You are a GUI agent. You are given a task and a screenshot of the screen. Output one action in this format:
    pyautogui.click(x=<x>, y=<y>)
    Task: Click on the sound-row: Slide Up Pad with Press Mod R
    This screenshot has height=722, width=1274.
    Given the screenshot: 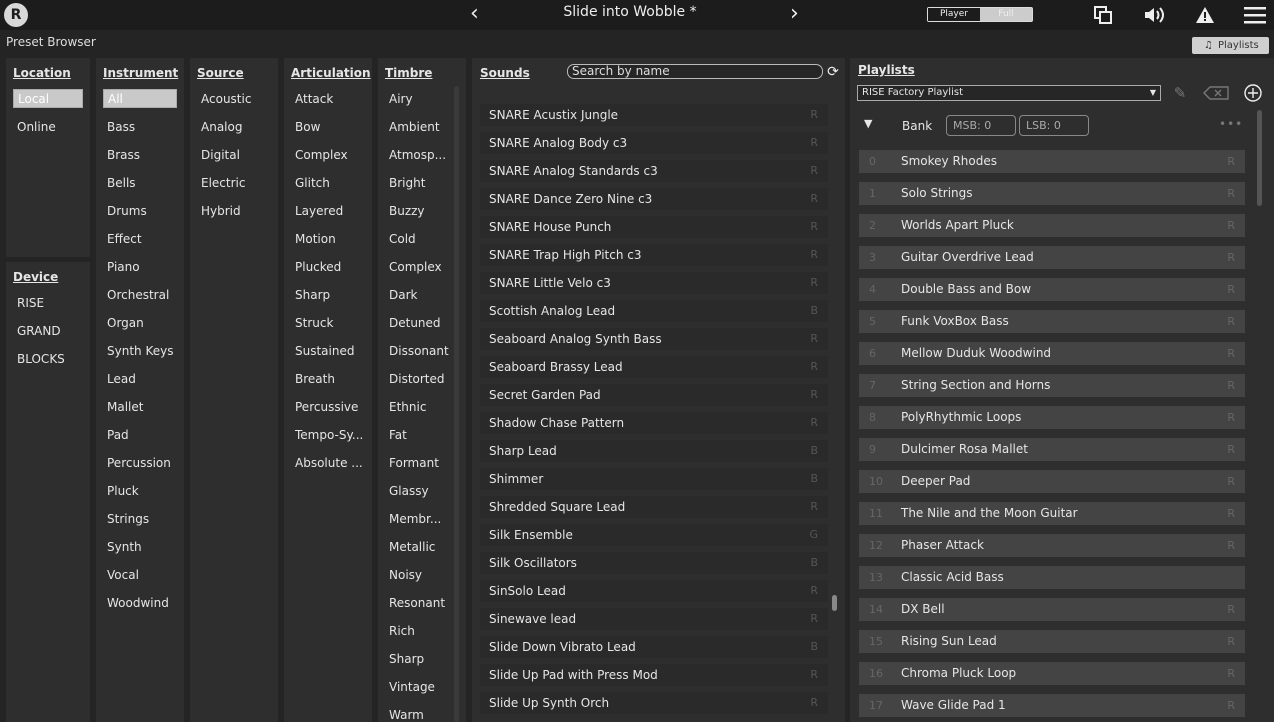 What is the action you would take?
    pyautogui.click(x=654, y=675)
    